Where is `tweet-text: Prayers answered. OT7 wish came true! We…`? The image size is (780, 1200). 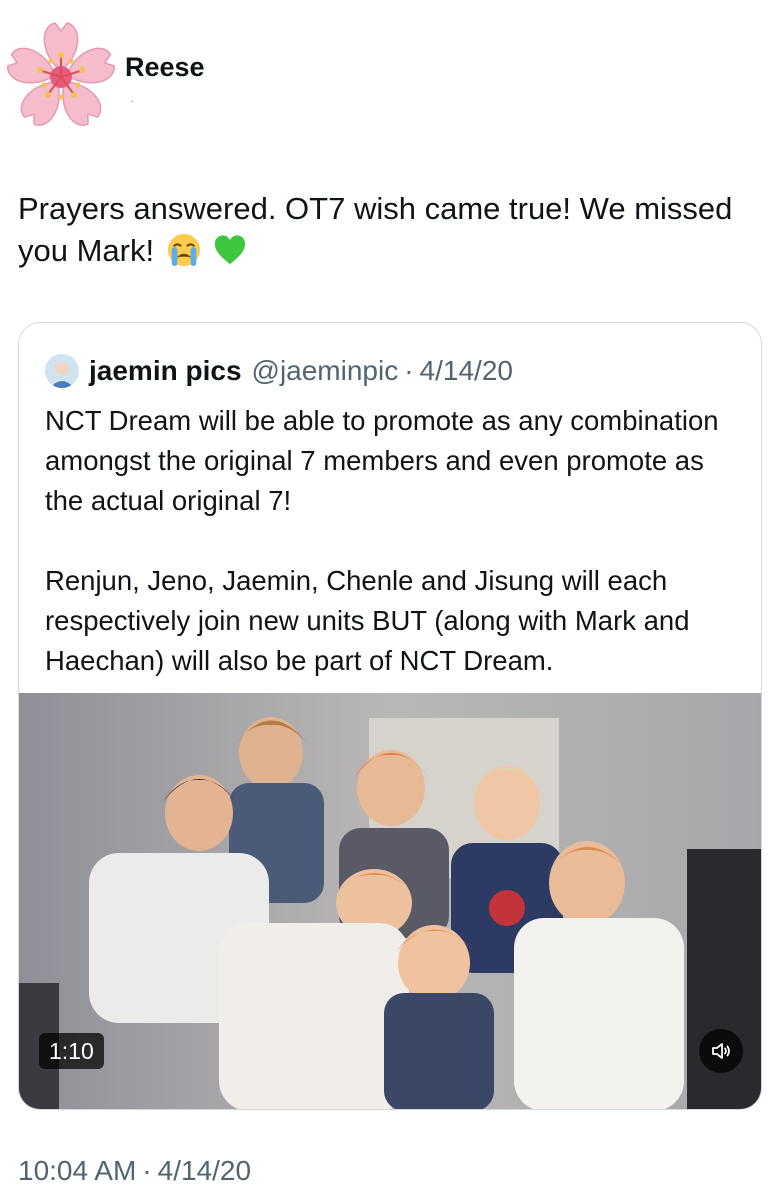
tweet-text: Prayers answered. OT7 wish came true! We… is located at coordinates (388, 230).